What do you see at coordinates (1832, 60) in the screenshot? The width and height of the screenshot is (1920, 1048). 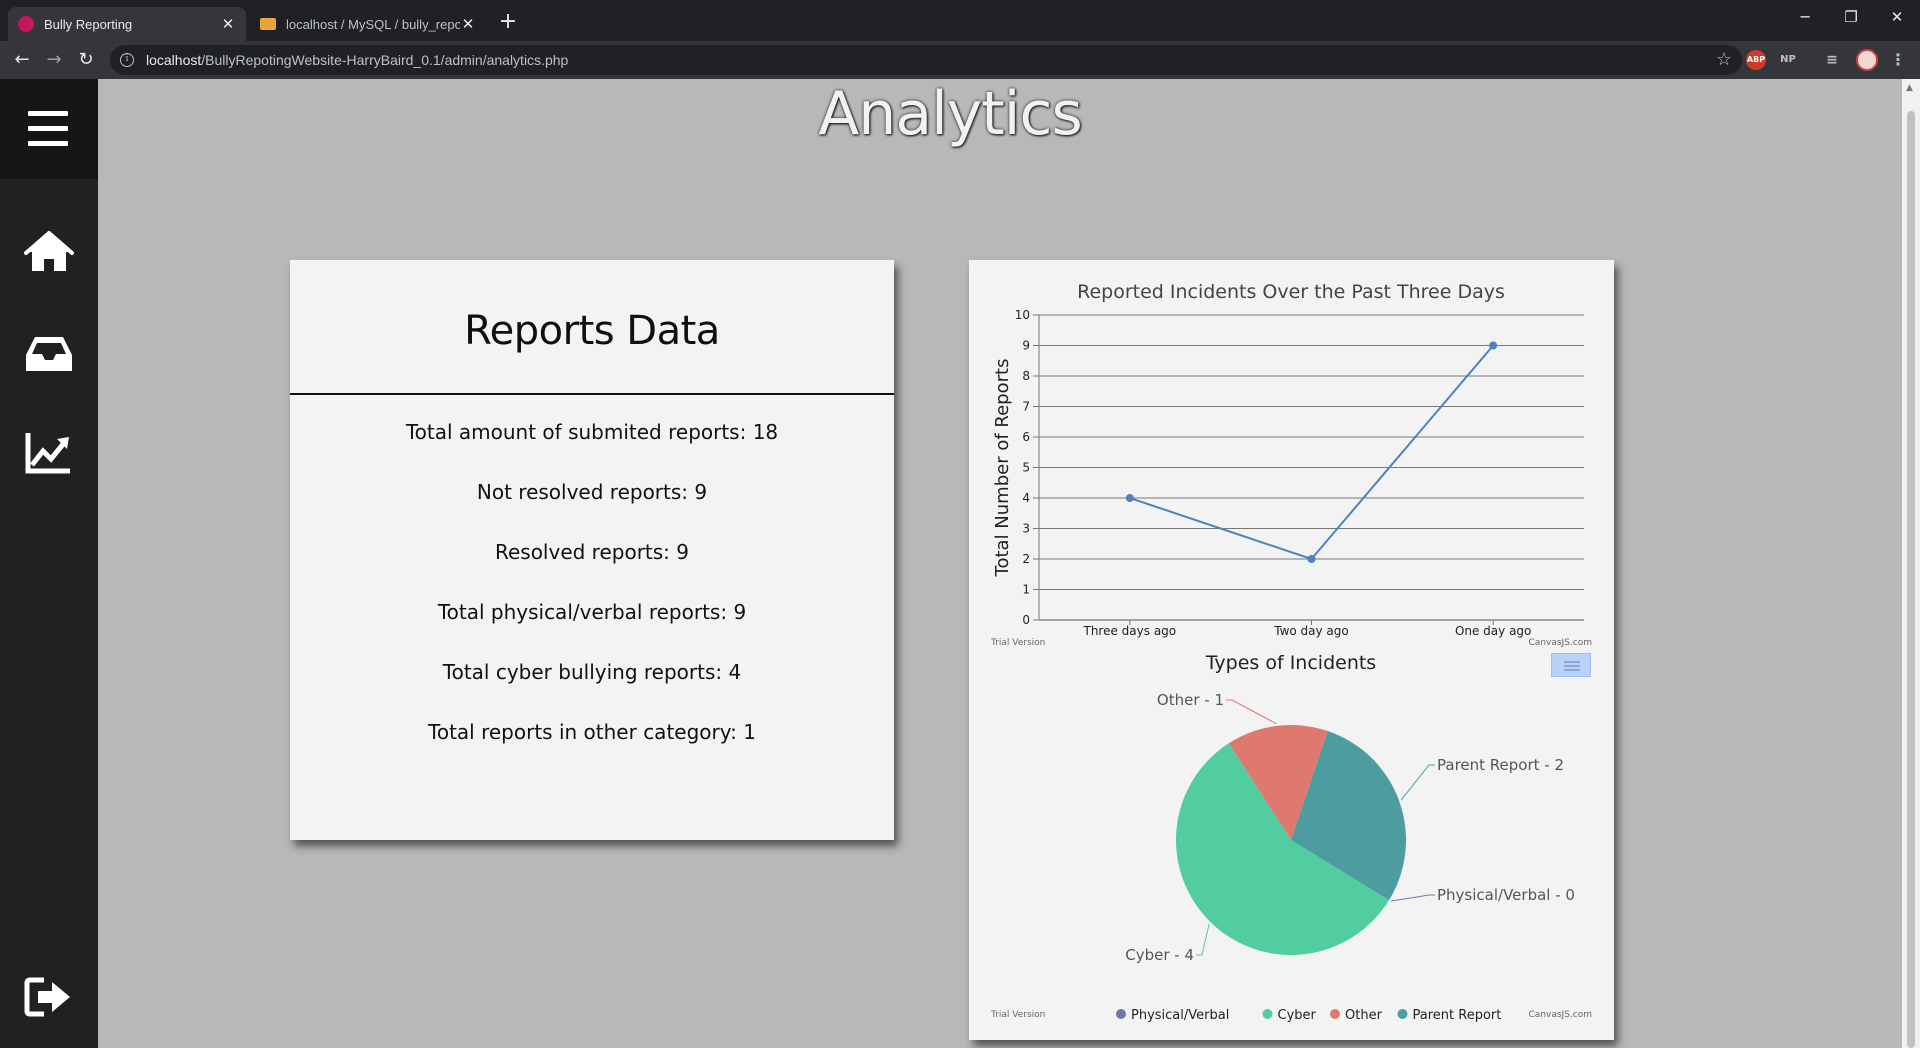 I see `media-controls-icon: ≡` at bounding box center [1832, 60].